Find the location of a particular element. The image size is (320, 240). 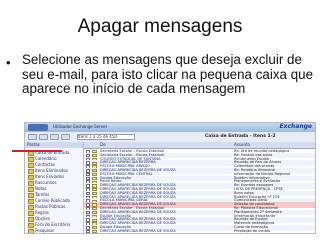

folder-label: Itens Eliminados is located at coordinates (51, 170).